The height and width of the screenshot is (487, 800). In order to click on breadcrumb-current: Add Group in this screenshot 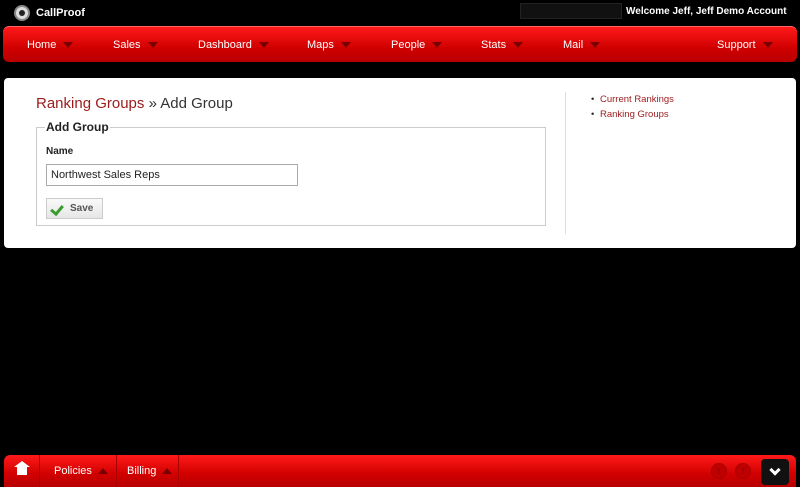, I will do `click(196, 103)`.